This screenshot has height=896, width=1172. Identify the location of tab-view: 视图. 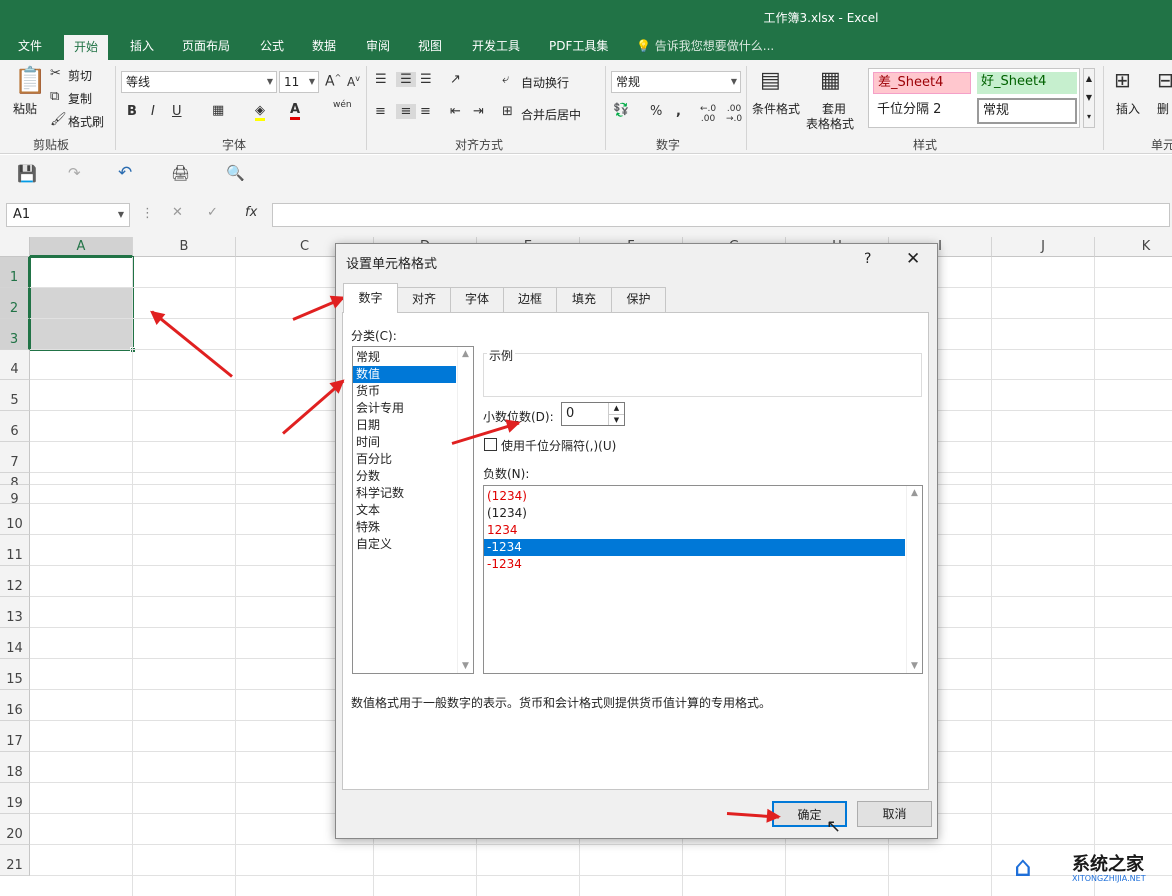
(430, 47).